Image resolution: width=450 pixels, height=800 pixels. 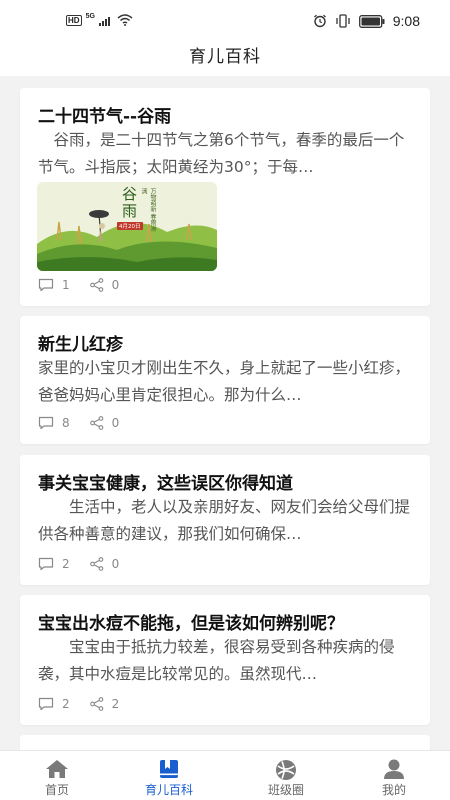 I want to click on thumbnail-side-text: 万物萌新 春雨淋漓, so click(x=148, y=210).